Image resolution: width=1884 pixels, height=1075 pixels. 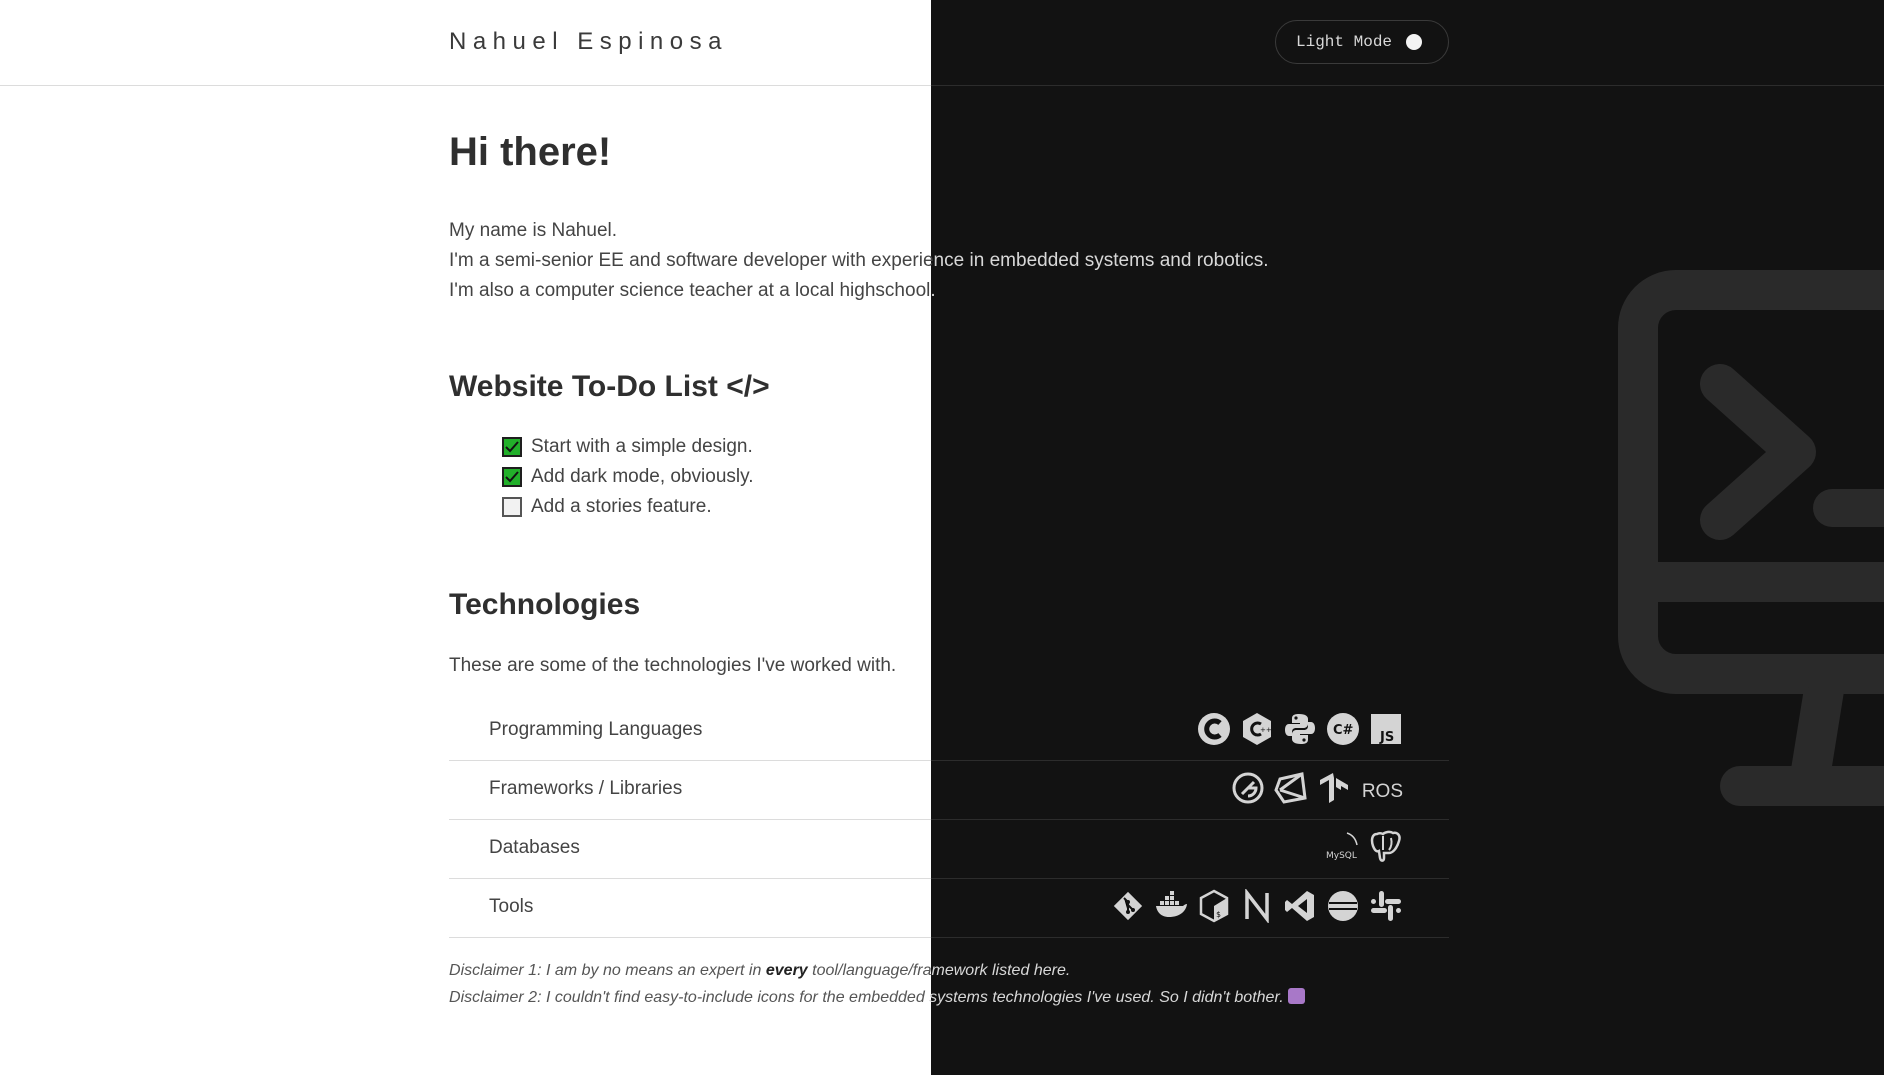 What do you see at coordinates (1128, 906) in the screenshot?
I see `git-icon` at bounding box center [1128, 906].